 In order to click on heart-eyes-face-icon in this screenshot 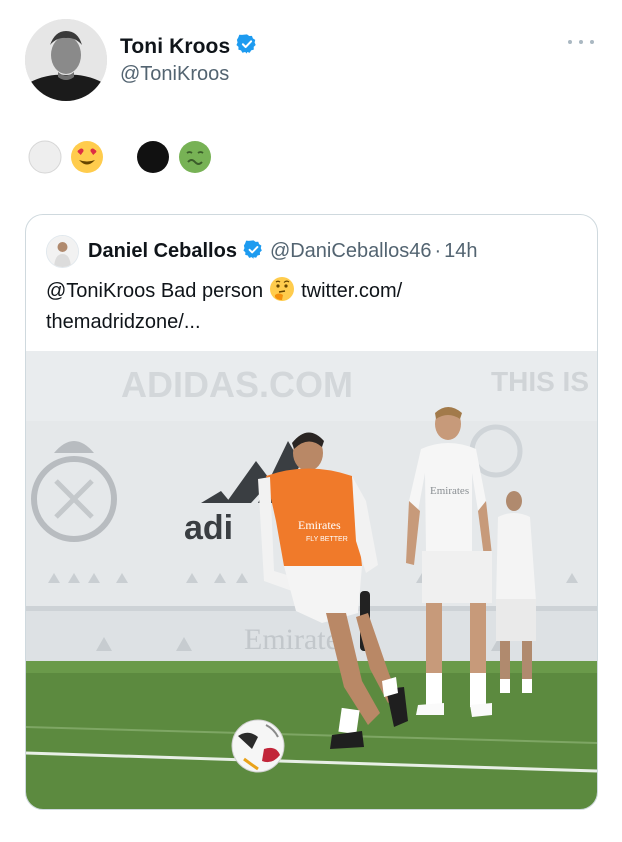, I will do `click(87, 157)`.